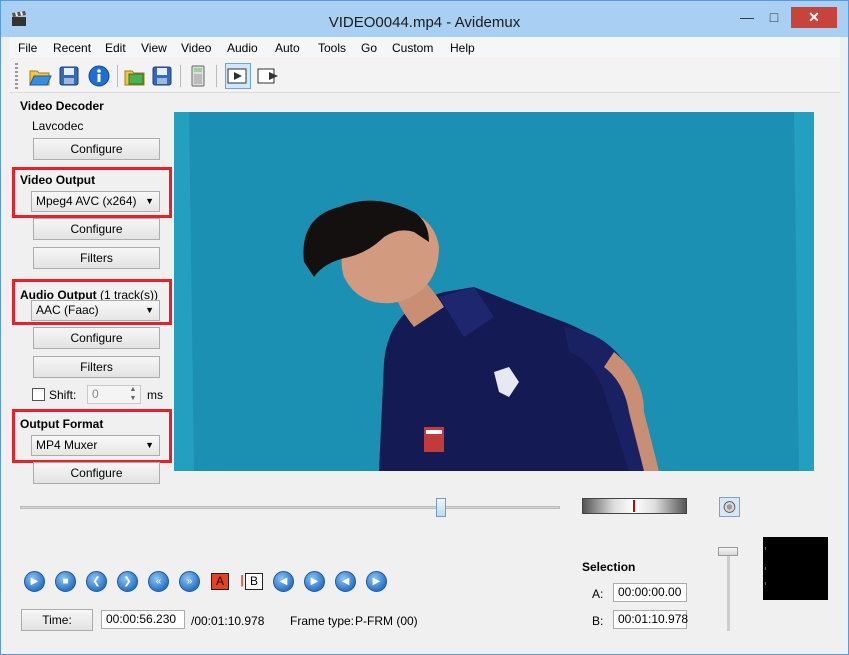 This screenshot has height=655, width=849. I want to click on set-marker-a-button: A, so click(220, 581).